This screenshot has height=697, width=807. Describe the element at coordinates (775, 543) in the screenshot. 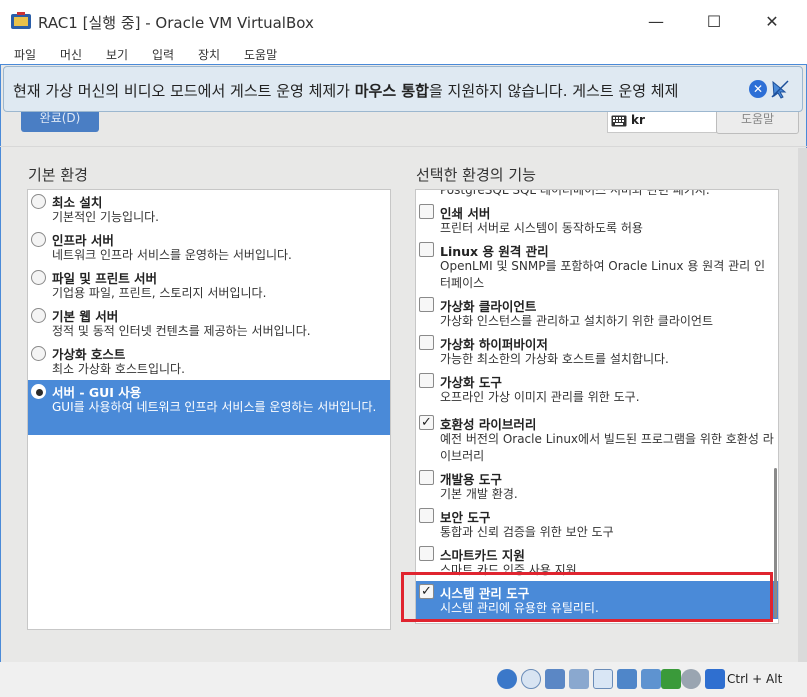

I see `addon-list-scrollbar` at that location.